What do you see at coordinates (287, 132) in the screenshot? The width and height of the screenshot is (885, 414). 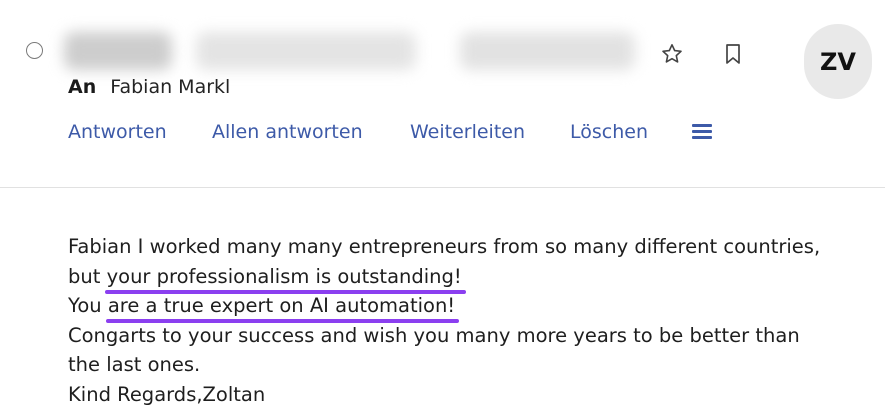 I see `reply-all-button: Allen antworten` at bounding box center [287, 132].